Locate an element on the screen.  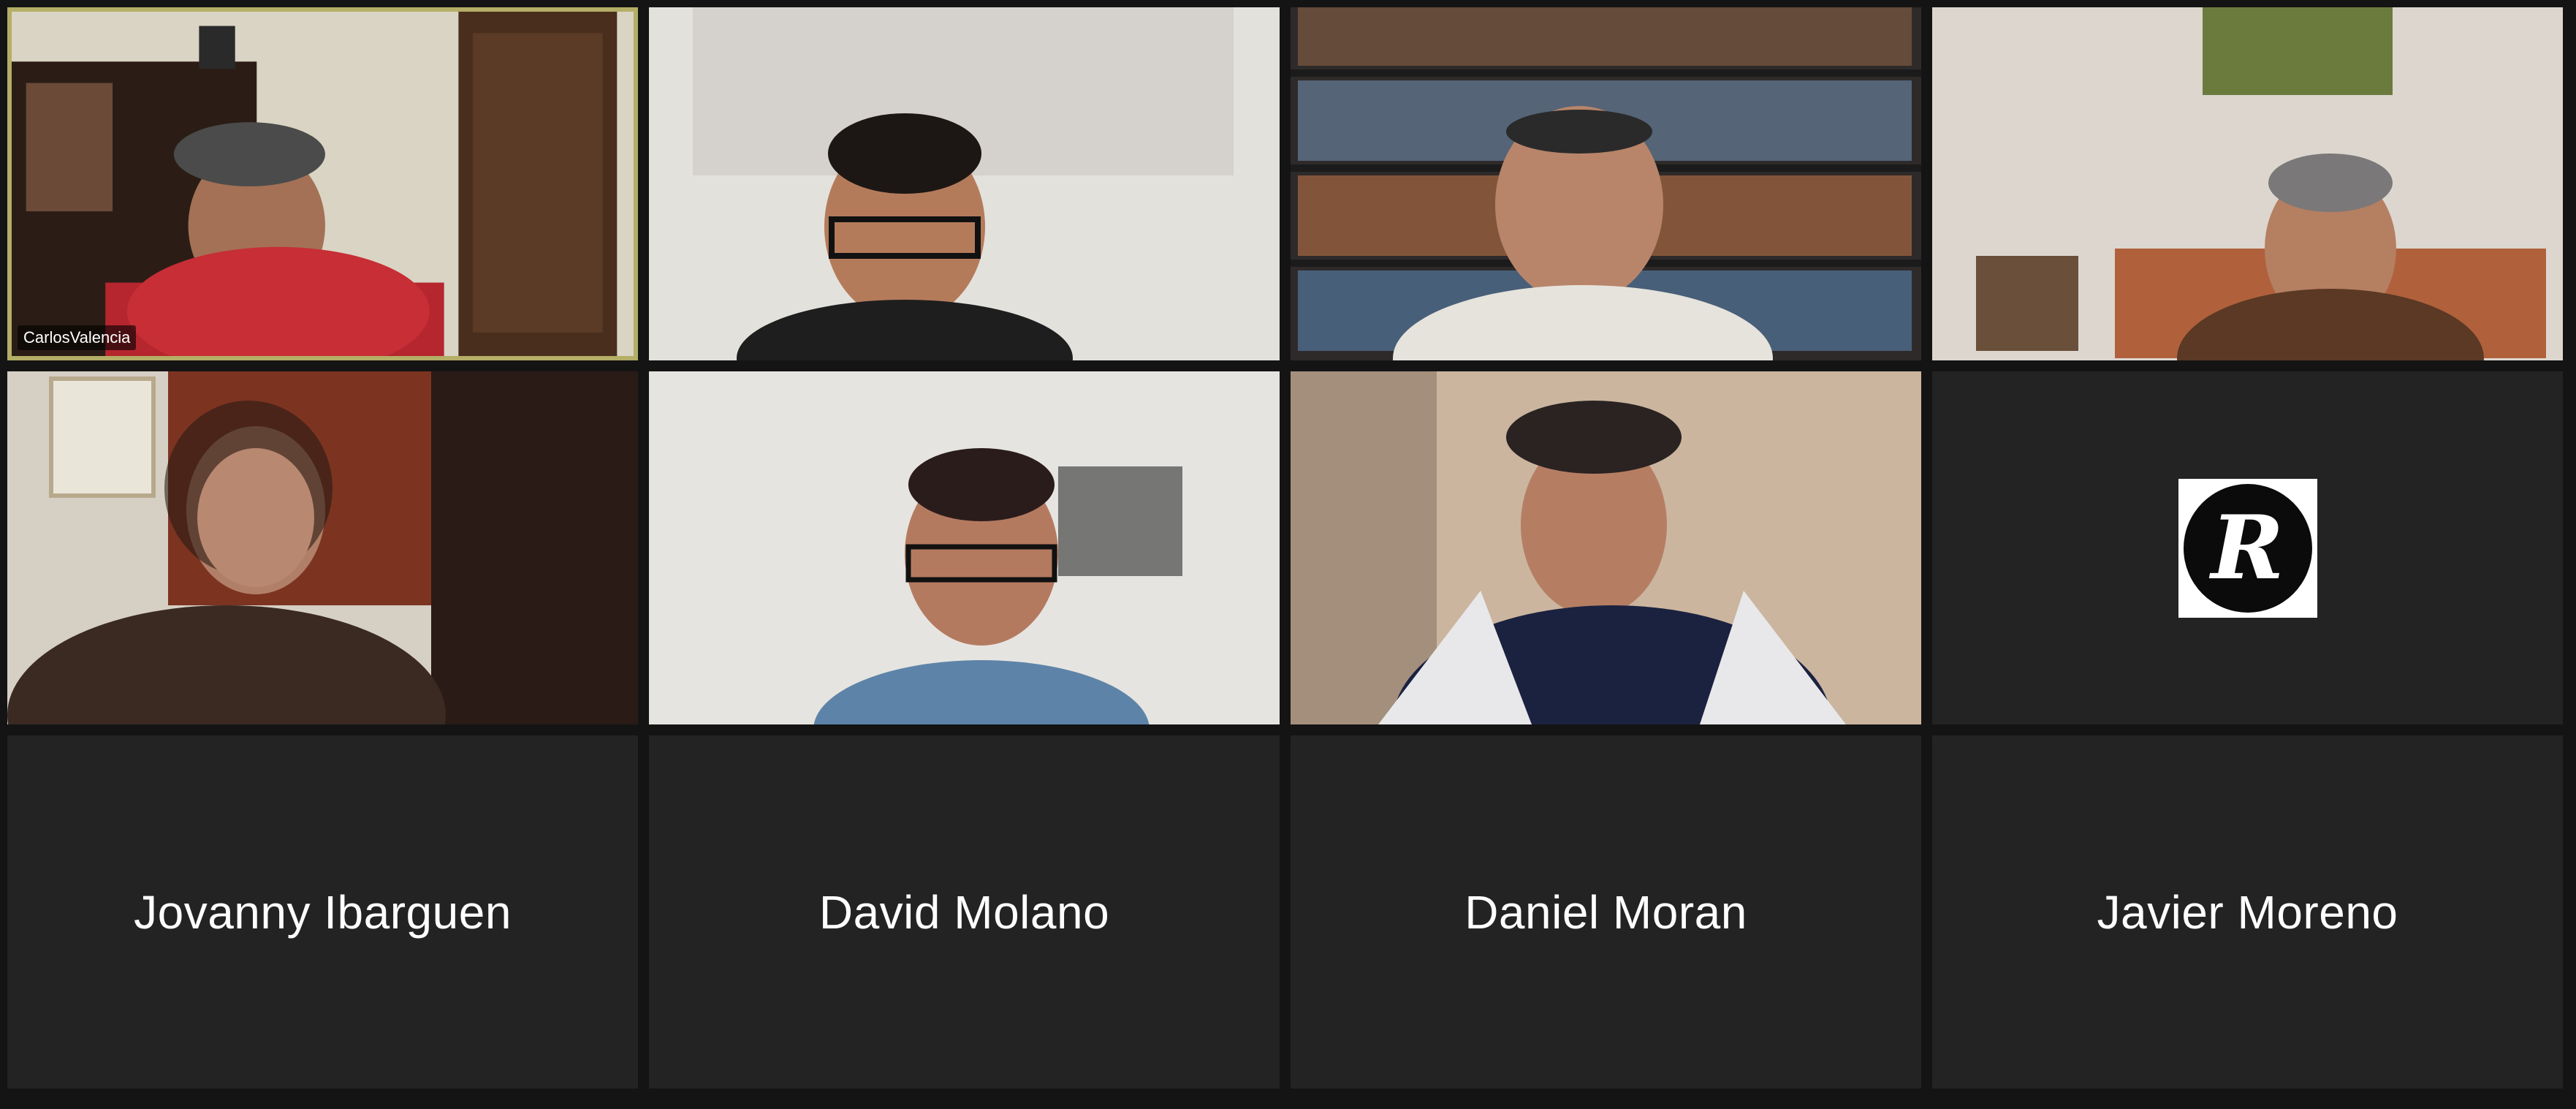
participant-tile-8: R is located at coordinates (2247, 547).